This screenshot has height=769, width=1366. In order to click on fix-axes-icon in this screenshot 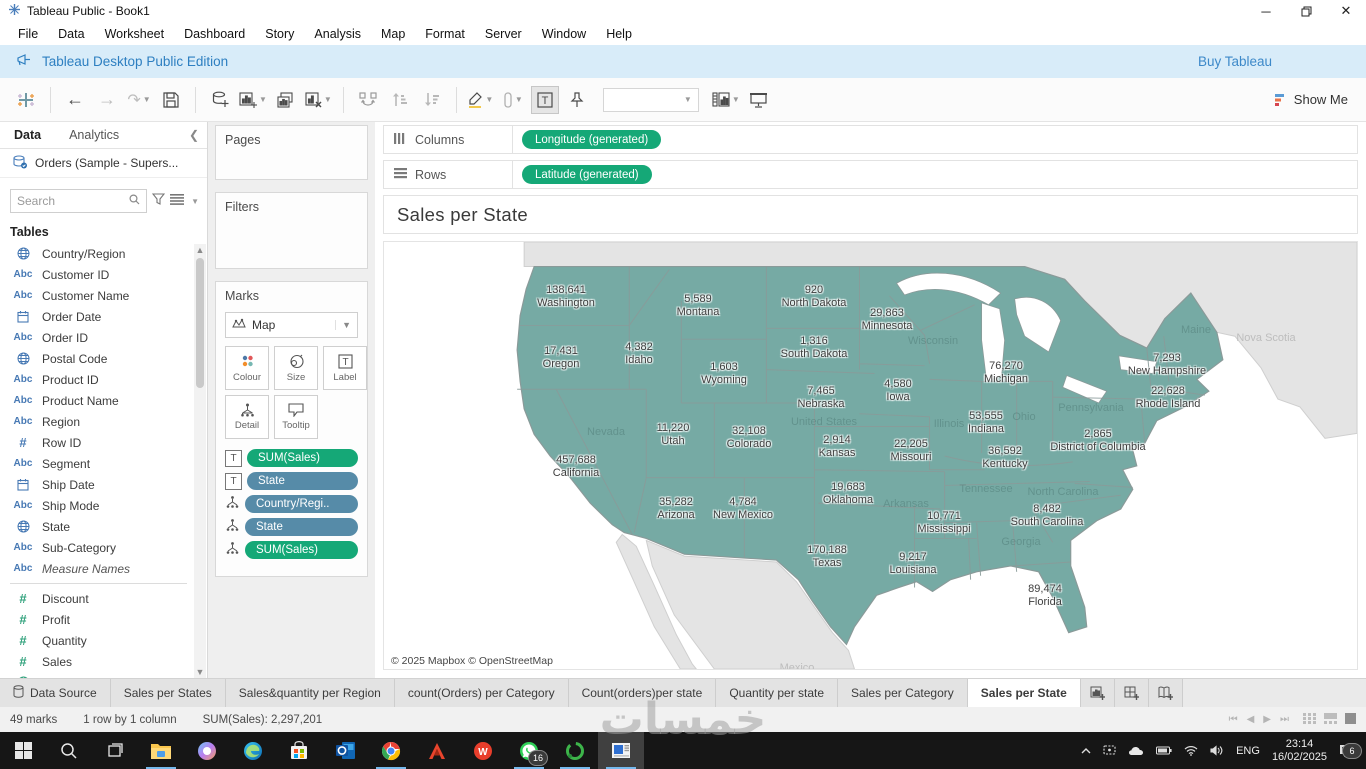, I will do `click(577, 100)`.